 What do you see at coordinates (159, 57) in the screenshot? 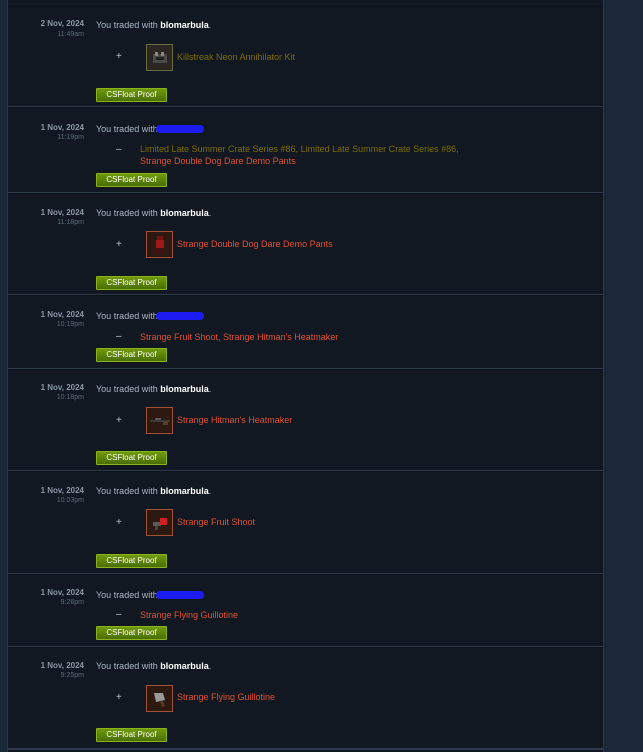
I see `killstreak-kit-icon` at bounding box center [159, 57].